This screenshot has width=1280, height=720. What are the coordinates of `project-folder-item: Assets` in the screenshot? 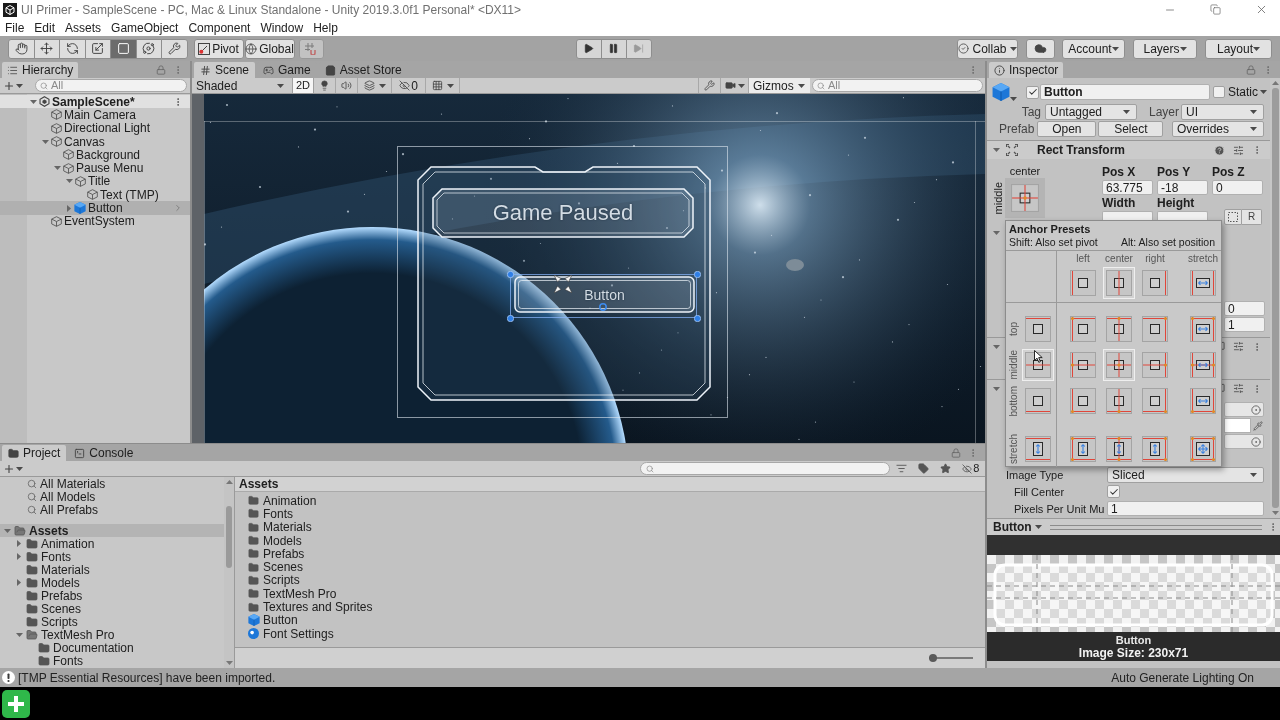 It's located at (112, 530).